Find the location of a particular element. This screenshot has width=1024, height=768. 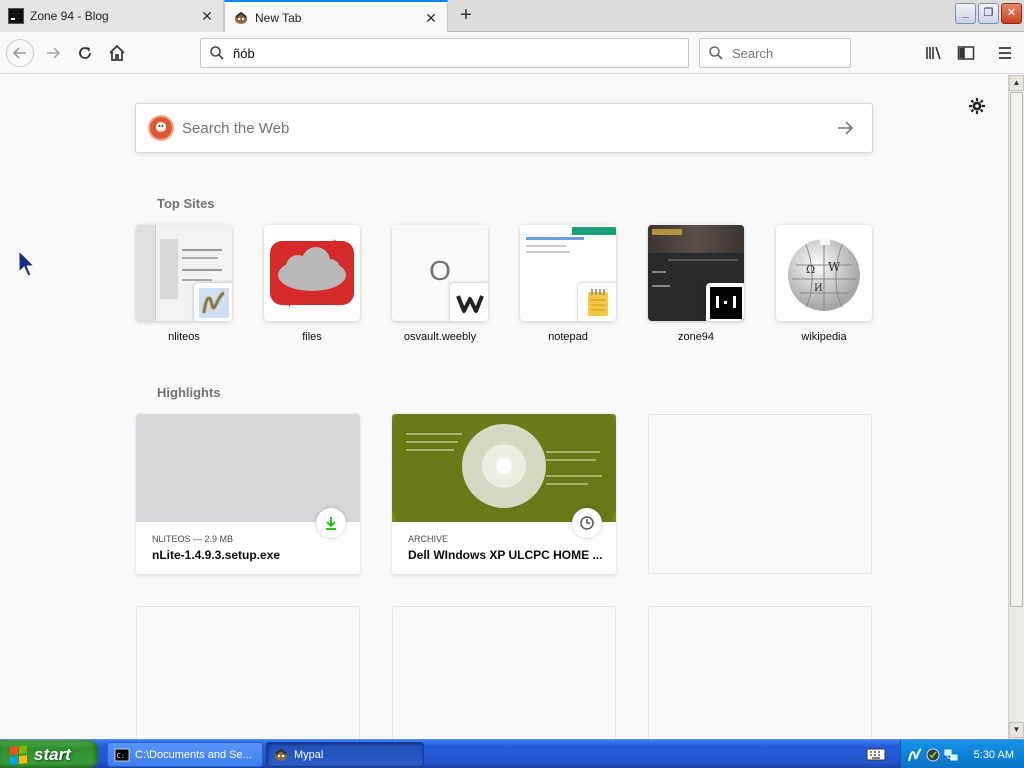

search-icon is located at coordinates (217, 53).